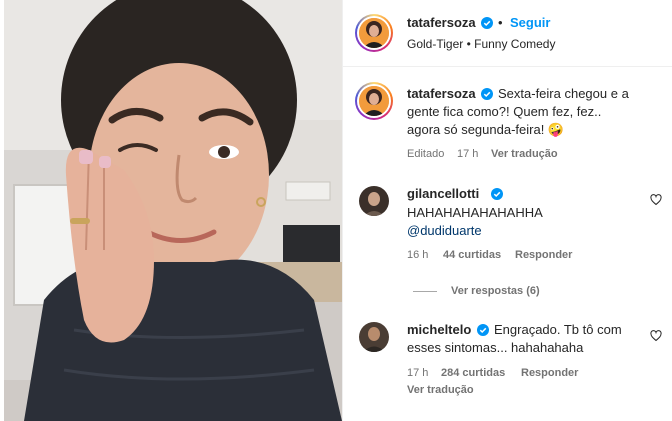 The width and height of the screenshot is (672, 421). I want to click on caption-translate-link: Ver tradução, so click(524, 154).